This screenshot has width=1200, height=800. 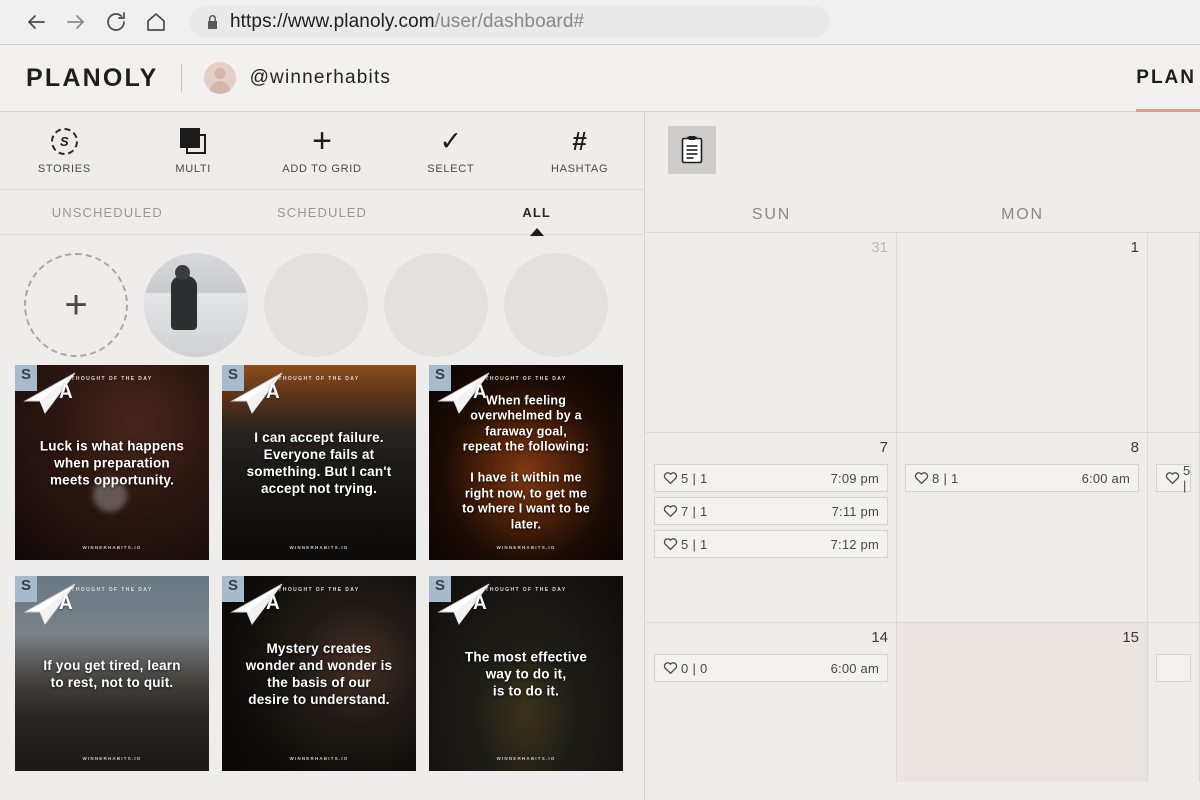 I want to click on calendar-event-chip: 5 | 1 7:09 pm, so click(x=771, y=478).